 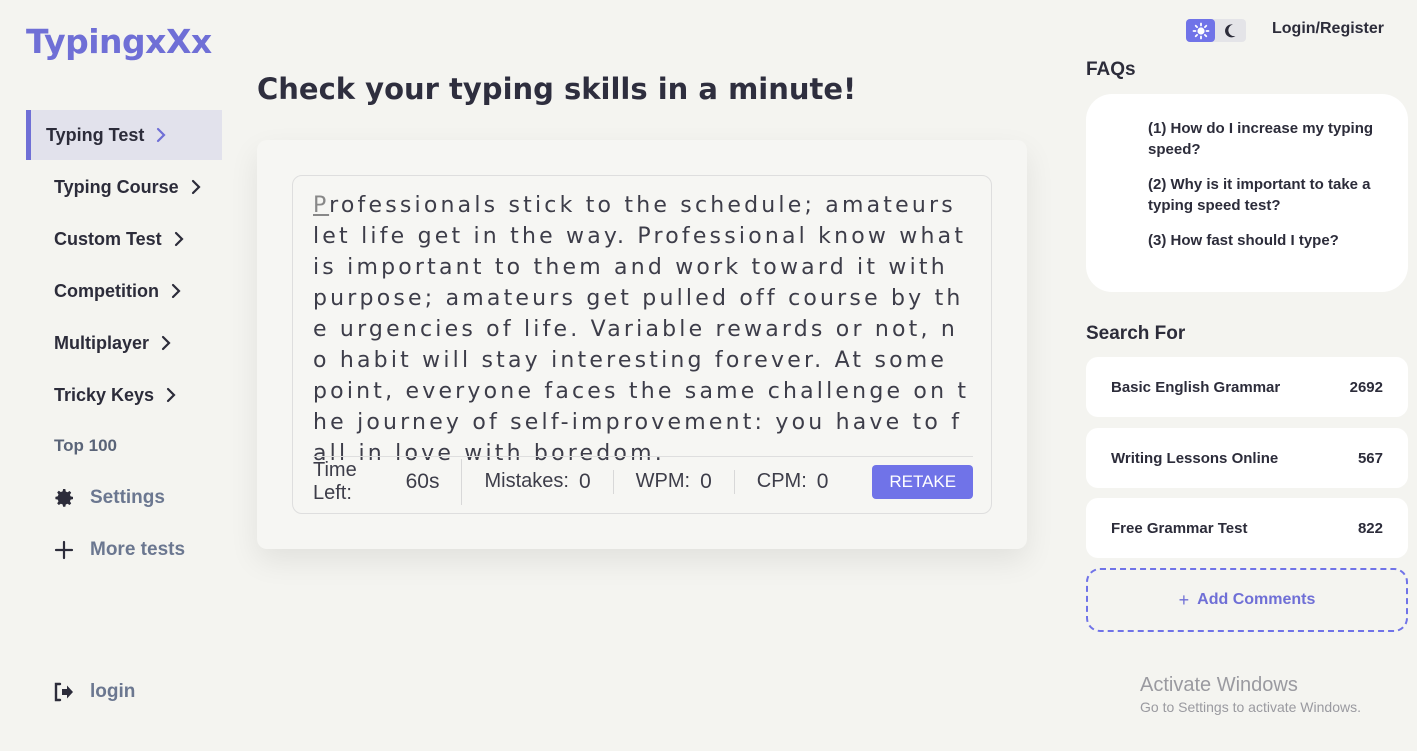 I want to click on add-comments-button: + Add Comments, so click(x=1247, y=600).